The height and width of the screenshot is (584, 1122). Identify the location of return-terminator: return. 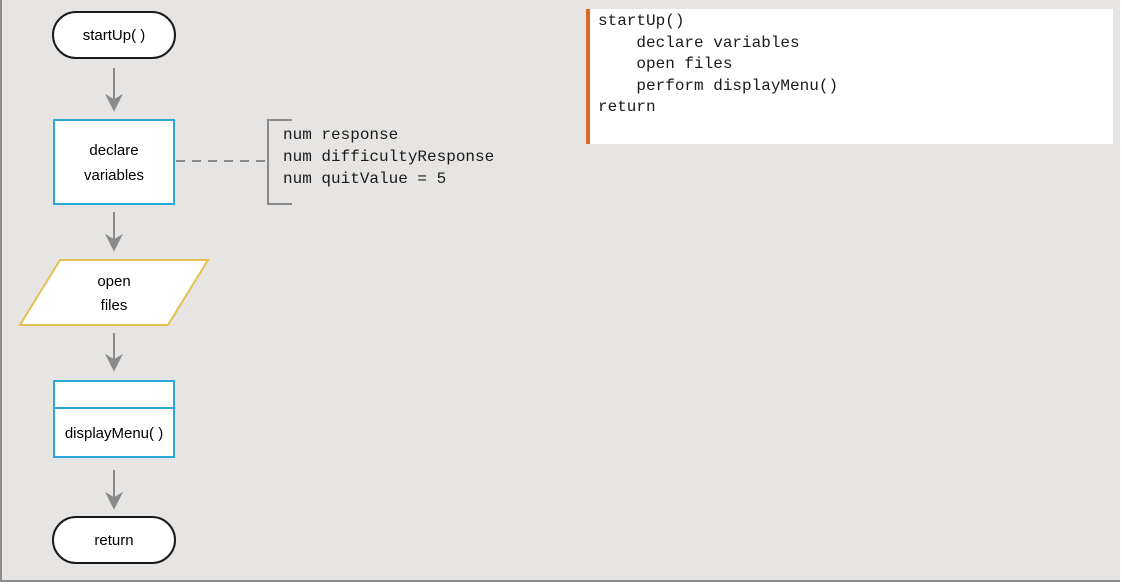
(114, 540).